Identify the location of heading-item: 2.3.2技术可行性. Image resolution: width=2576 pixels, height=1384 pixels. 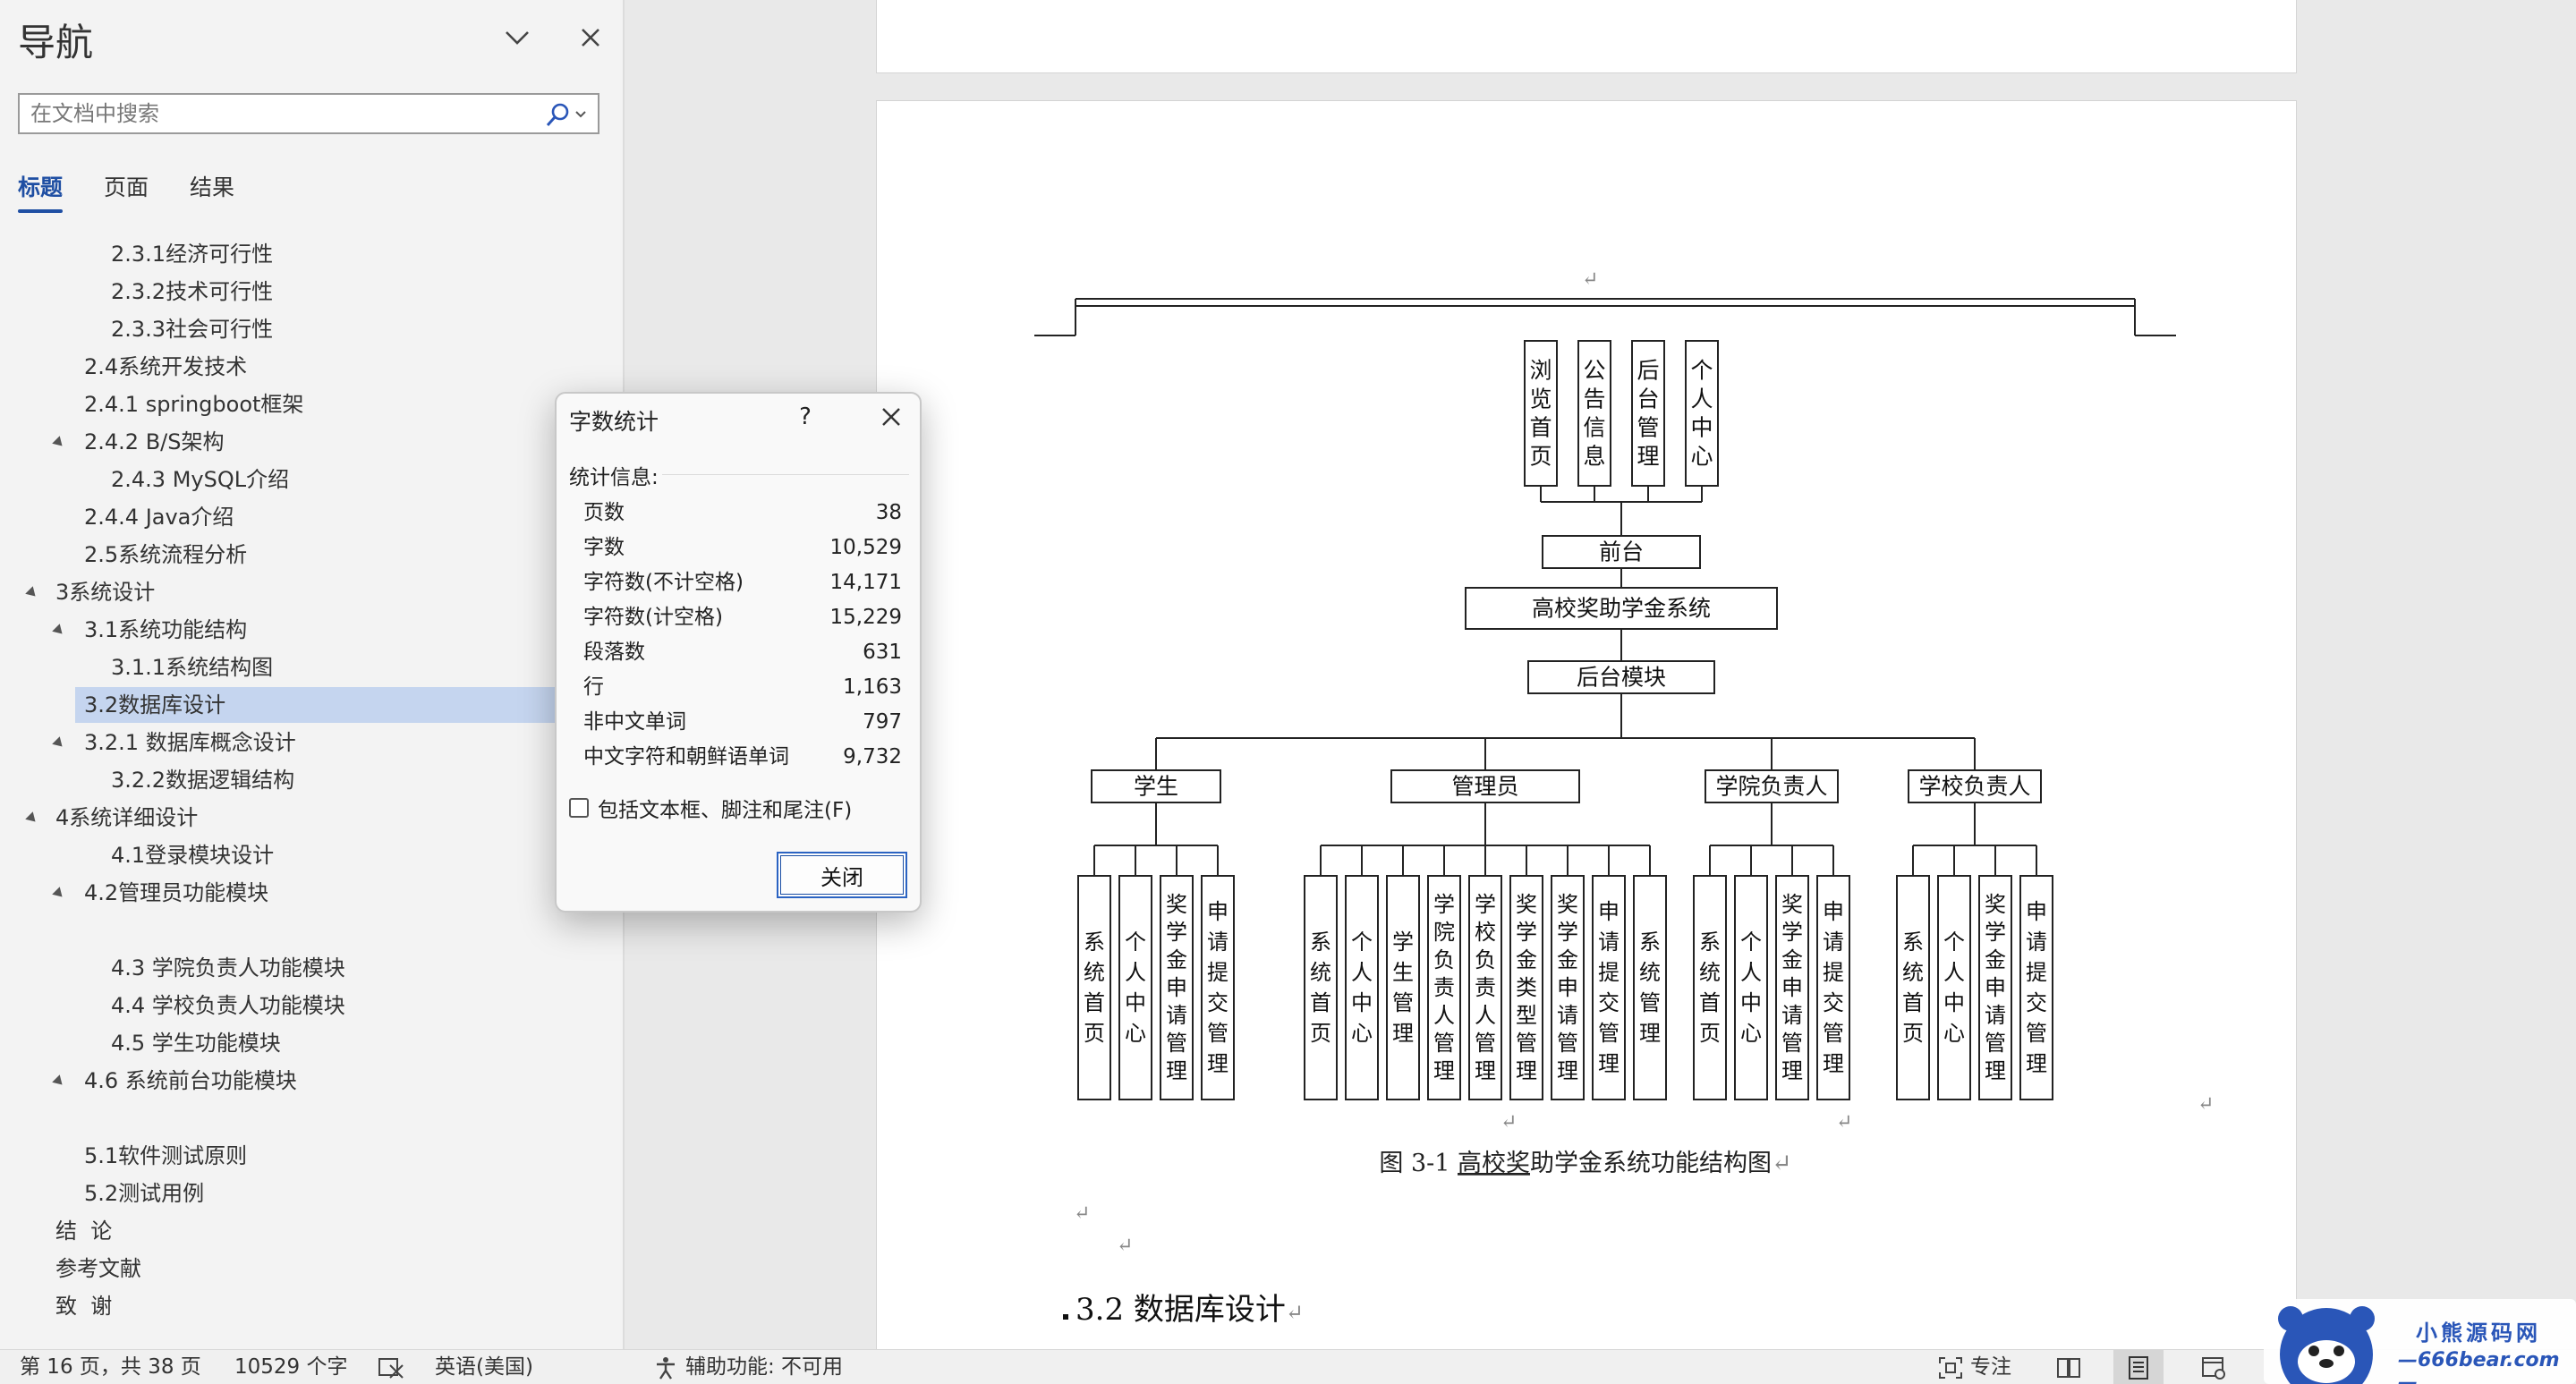
(192, 292).